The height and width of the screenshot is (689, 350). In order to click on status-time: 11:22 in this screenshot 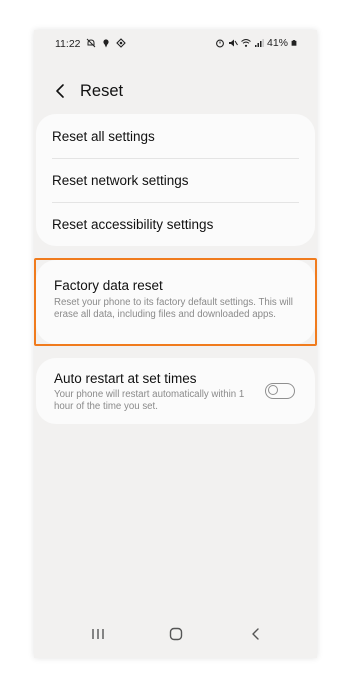, I will do `click(68, 44)`.